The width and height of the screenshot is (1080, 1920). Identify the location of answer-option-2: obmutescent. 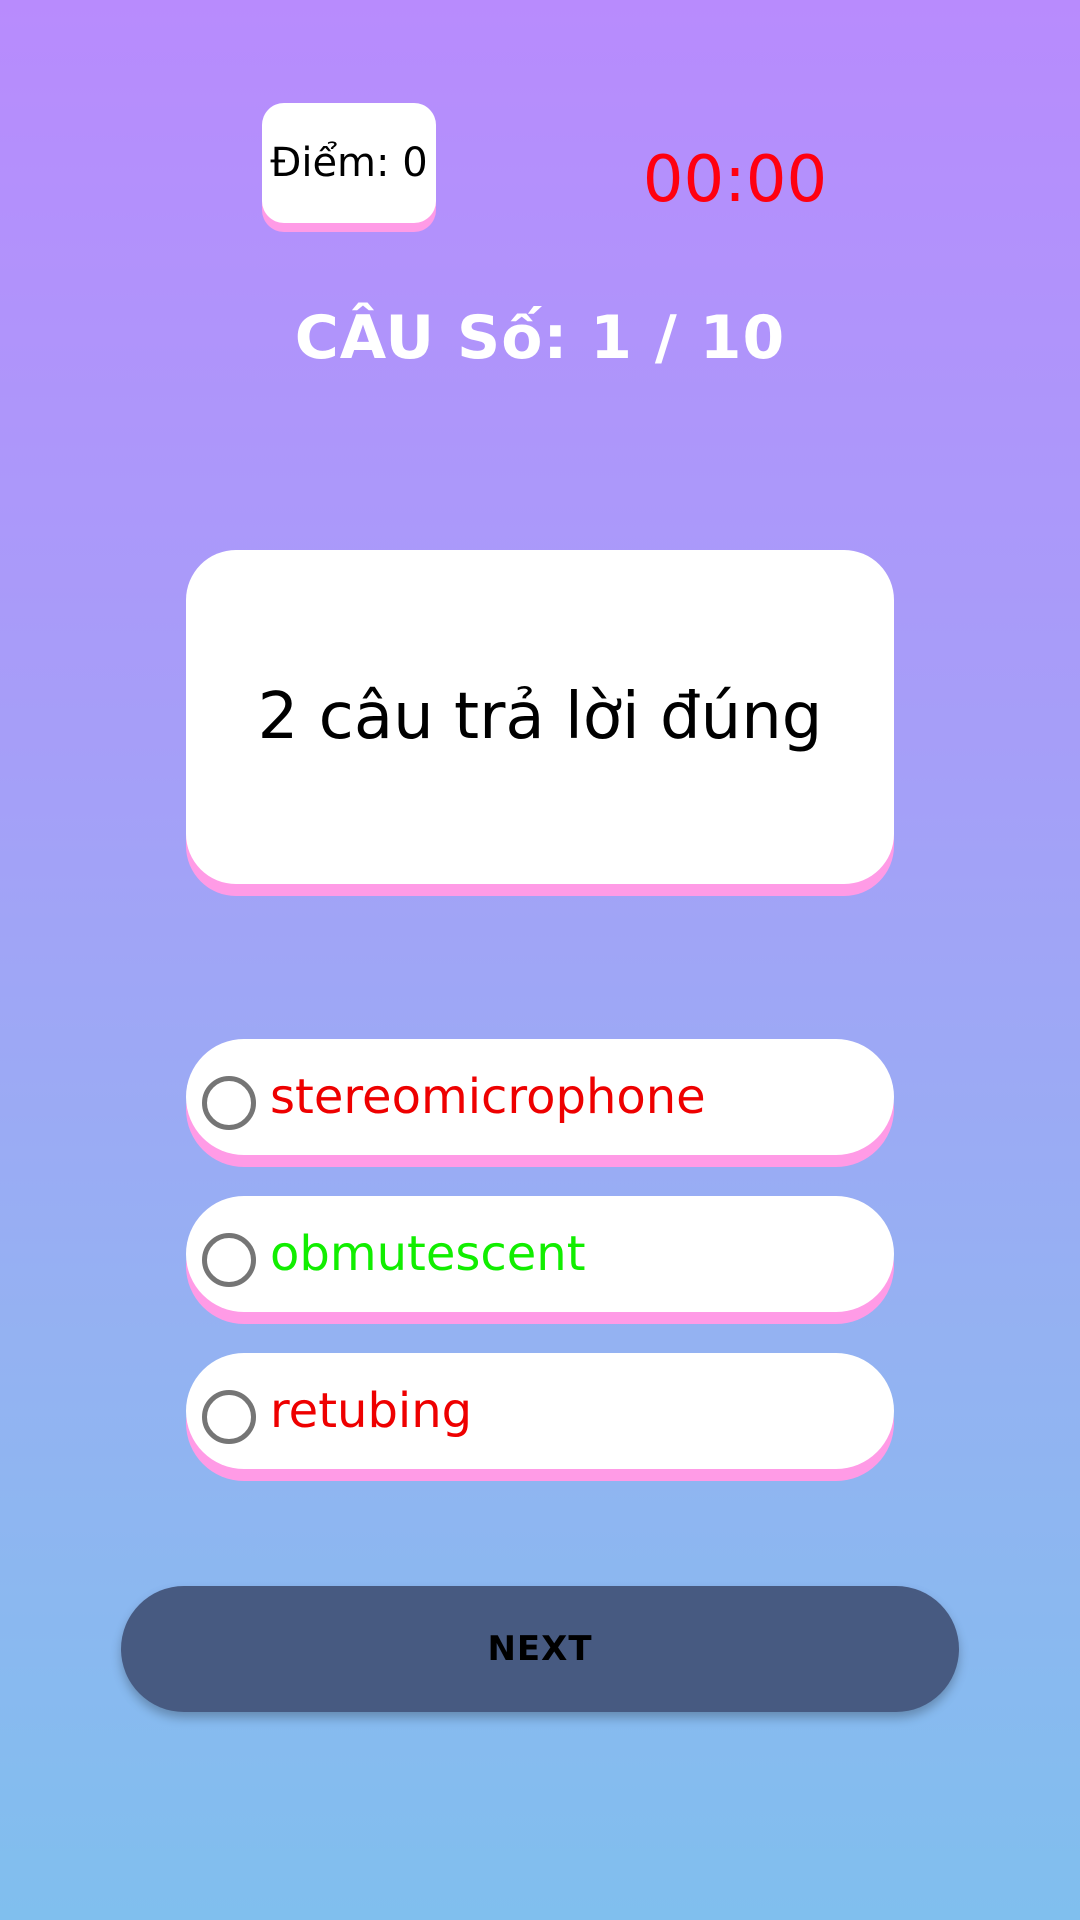
(540, 1254).